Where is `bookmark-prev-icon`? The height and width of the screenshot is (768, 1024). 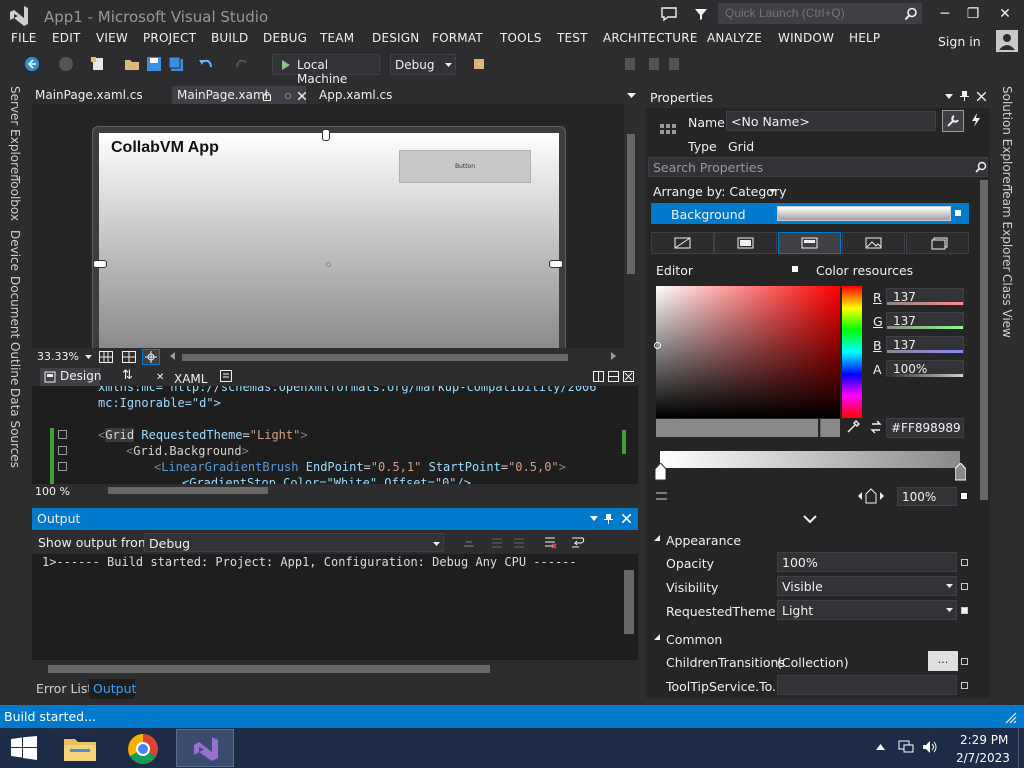 bookmark-prev-icon is located at coordinates (654, 64).